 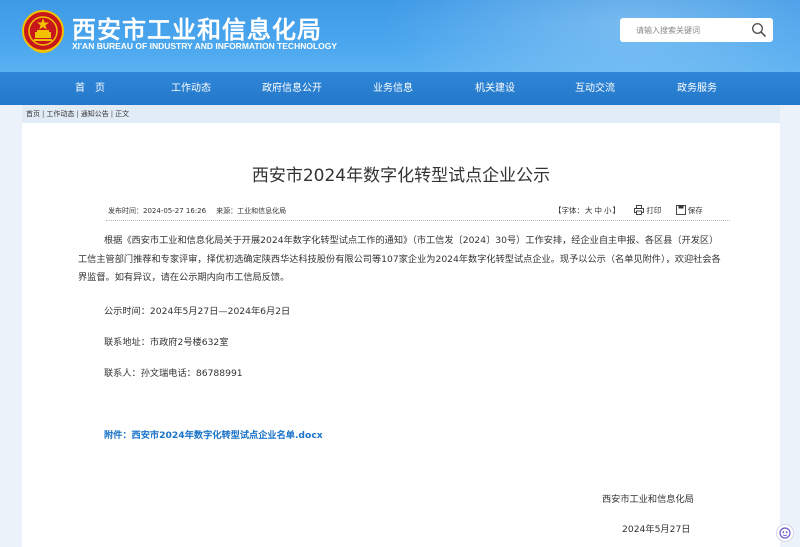 I want to click on national-emblem-icon, so click(x=43, y=31).